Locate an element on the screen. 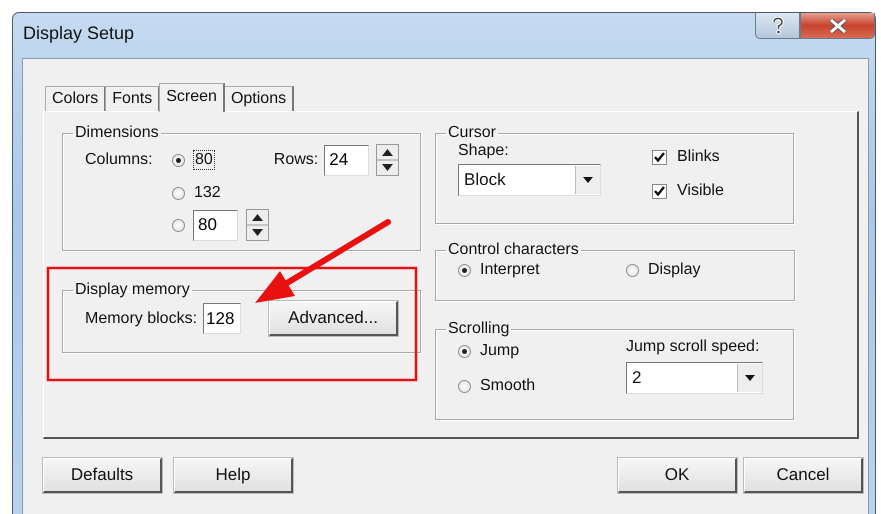  close-button is located at coordinates (837, 26).